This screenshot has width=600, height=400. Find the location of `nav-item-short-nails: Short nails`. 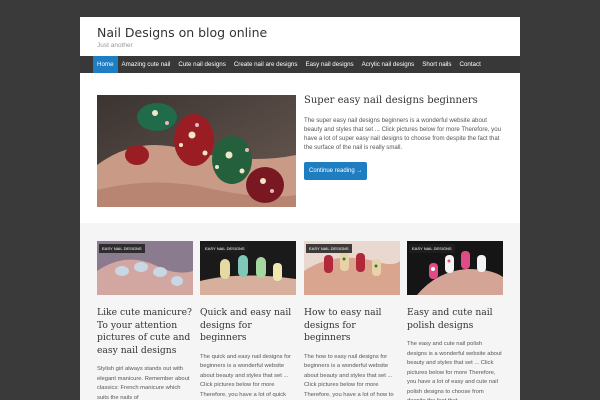

nav-item-short-nails: Short nails is located at coordinates (436, 64).